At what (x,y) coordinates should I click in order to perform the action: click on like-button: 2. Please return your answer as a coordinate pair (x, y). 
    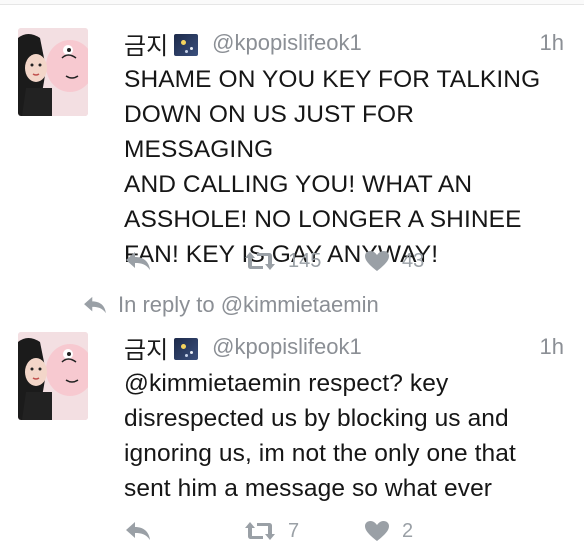
    Looking at the image, I should click on (388, 531).